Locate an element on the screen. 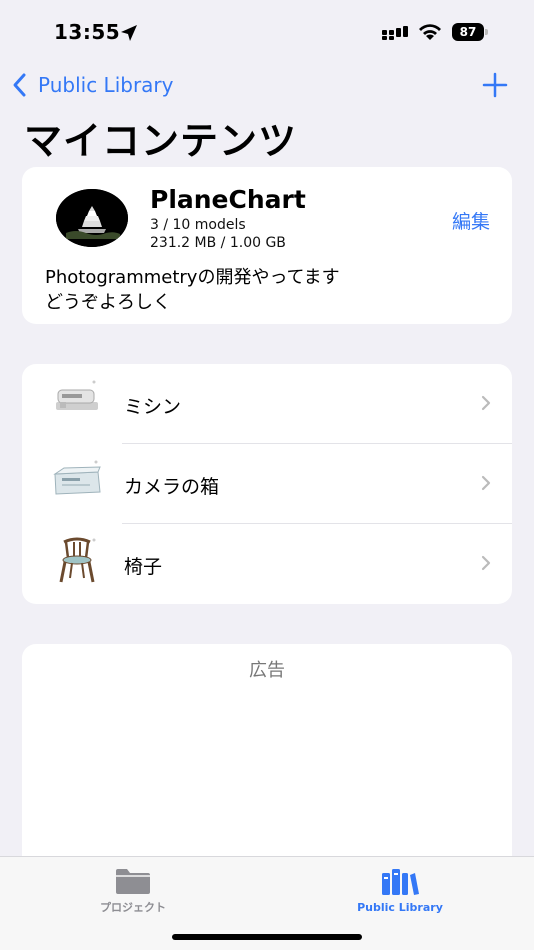 The width and height of the screenshot is (534, 950). sewing-machine-thumbnail is located at coordinates (77, 395).